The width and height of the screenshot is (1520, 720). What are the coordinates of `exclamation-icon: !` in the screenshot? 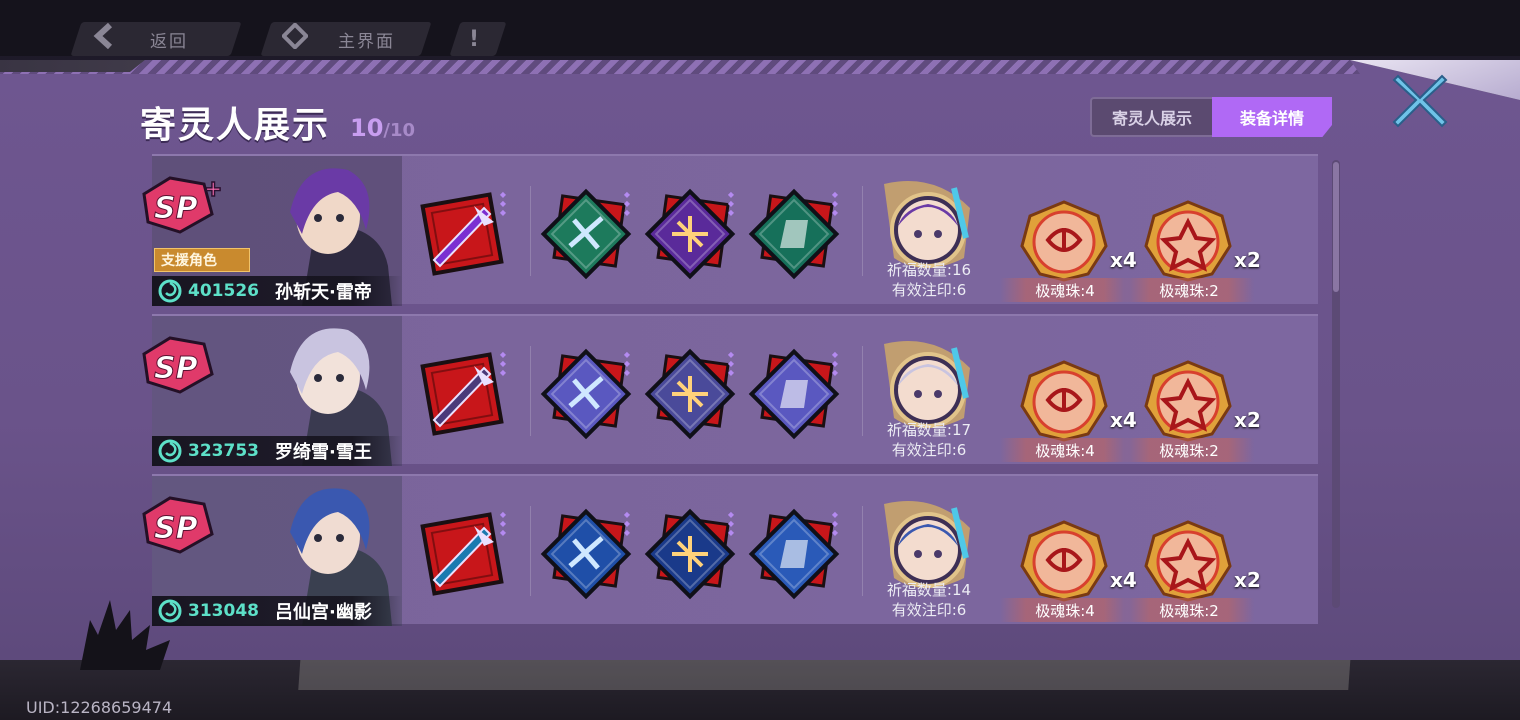 It's located at (474, 39).